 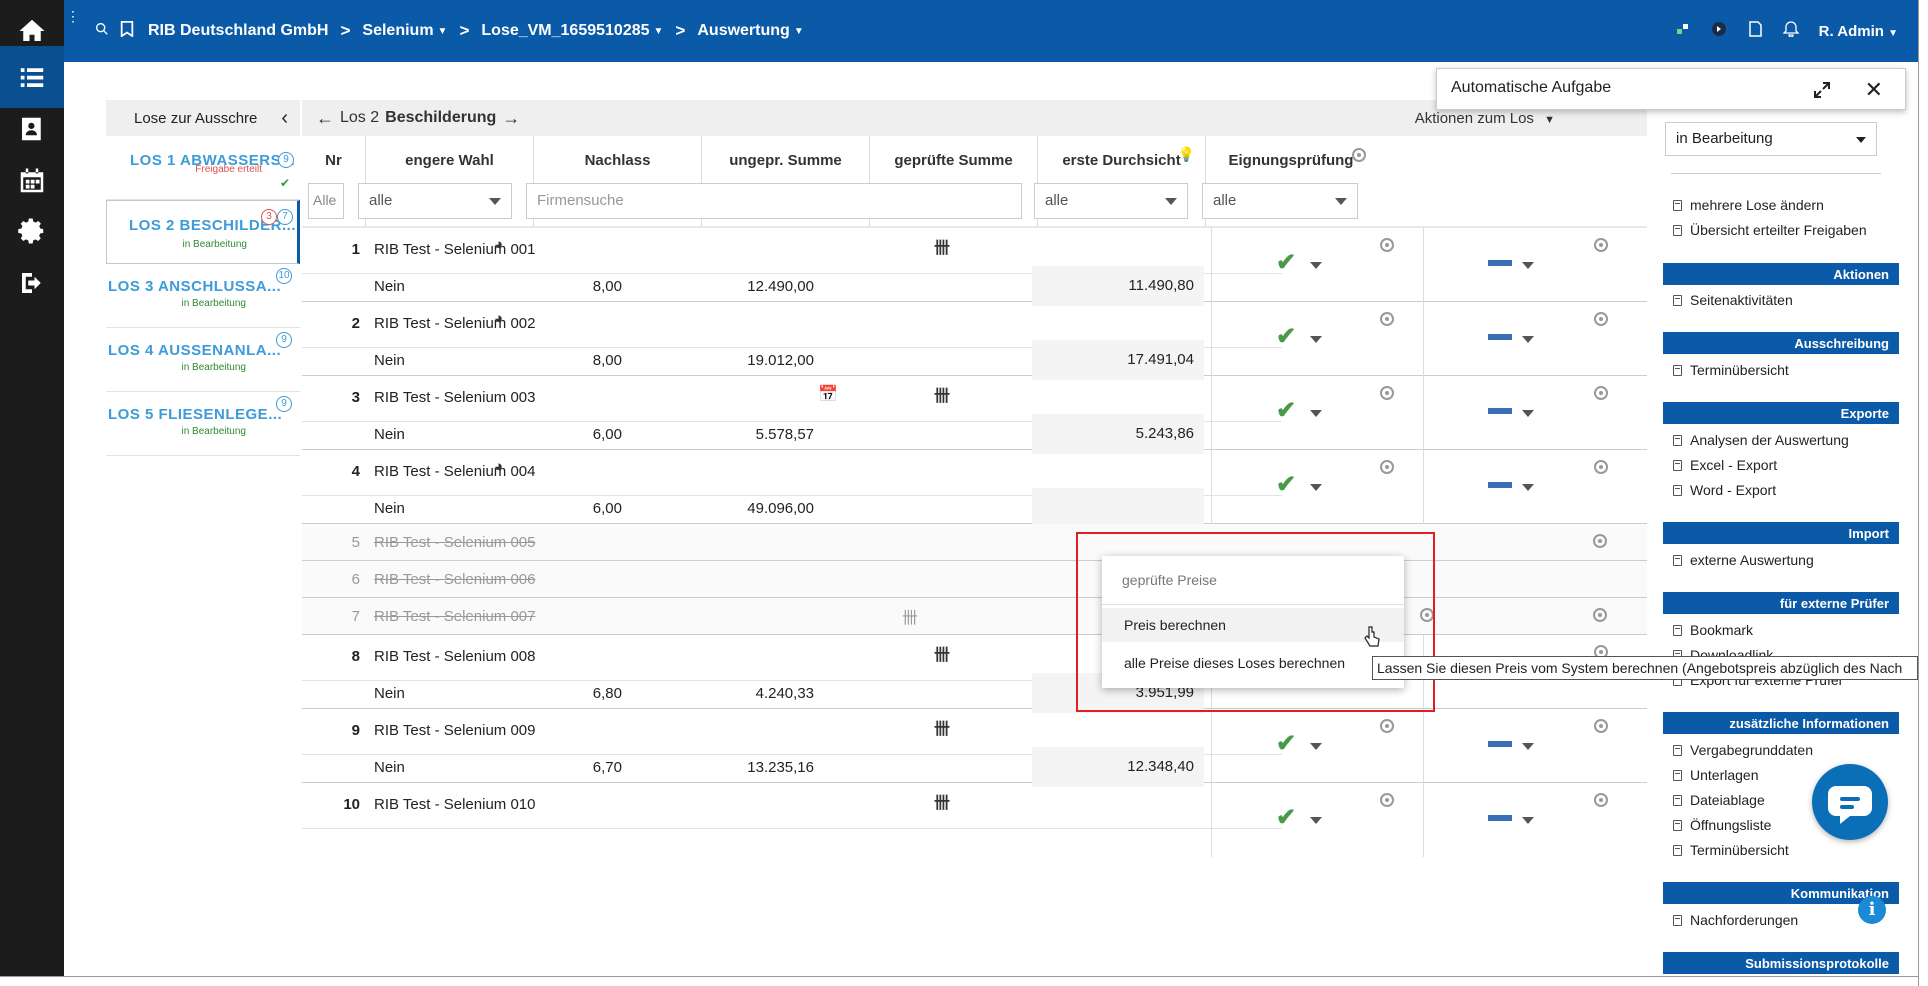 What do you see at coordinates (284, 118) in the screenshot?
I see `chevron-left-icon: ‹` at bounding box center [284, 118].